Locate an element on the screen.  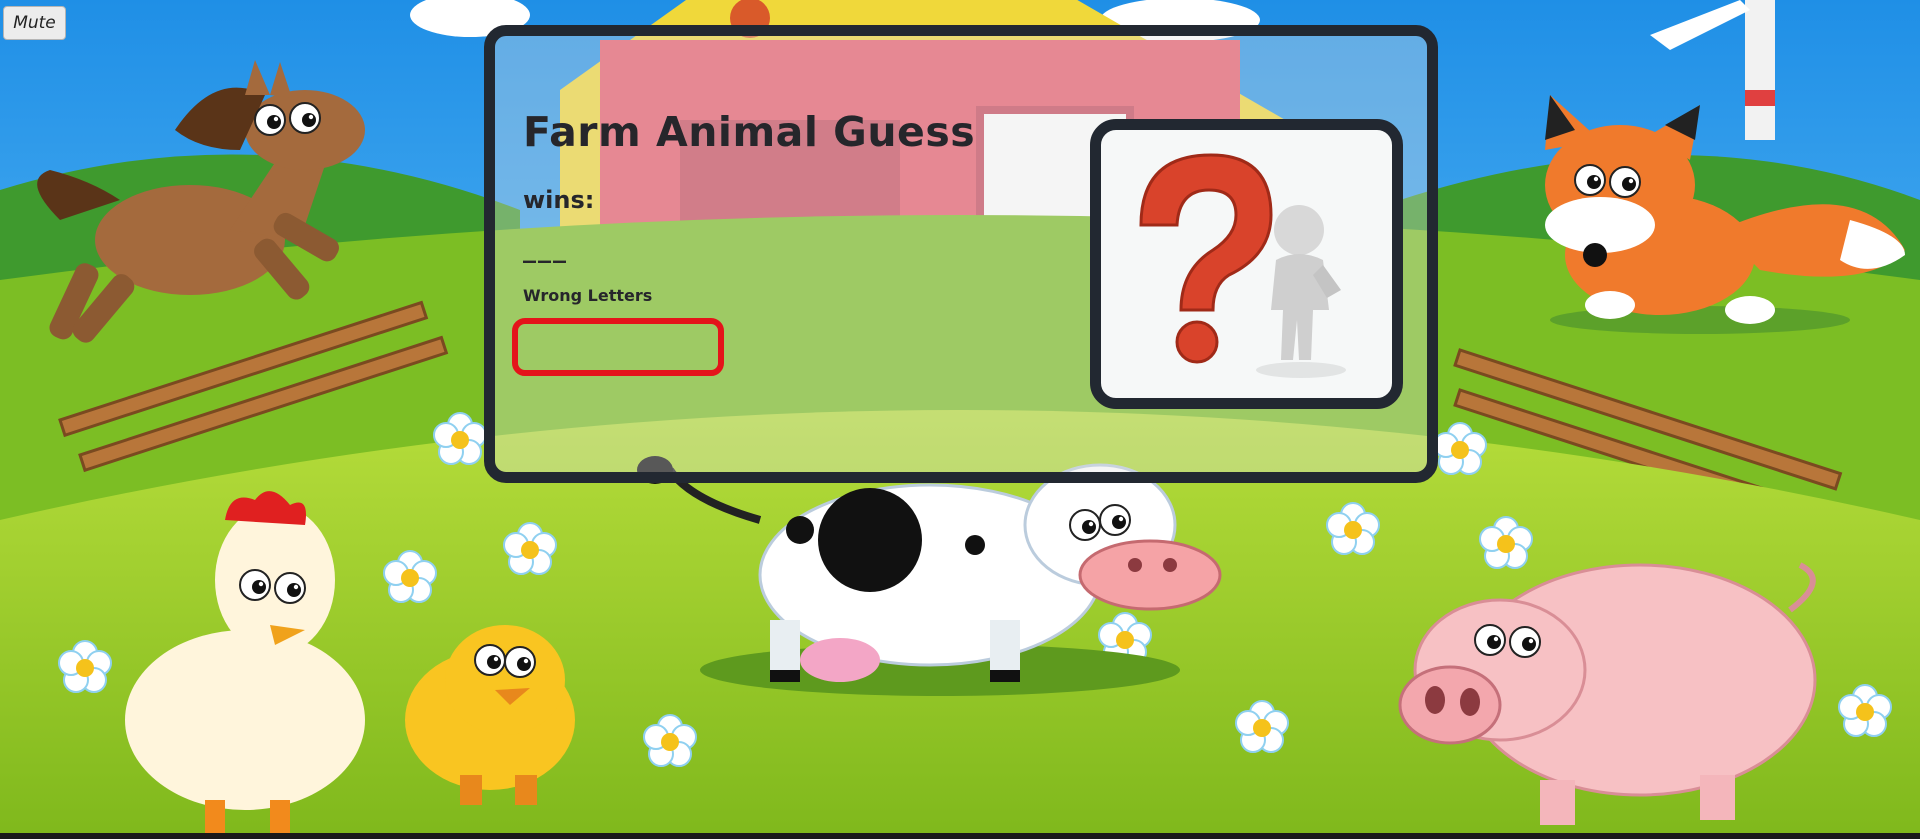
question-mark-figure-icon is located at coordinates (1242, 265).